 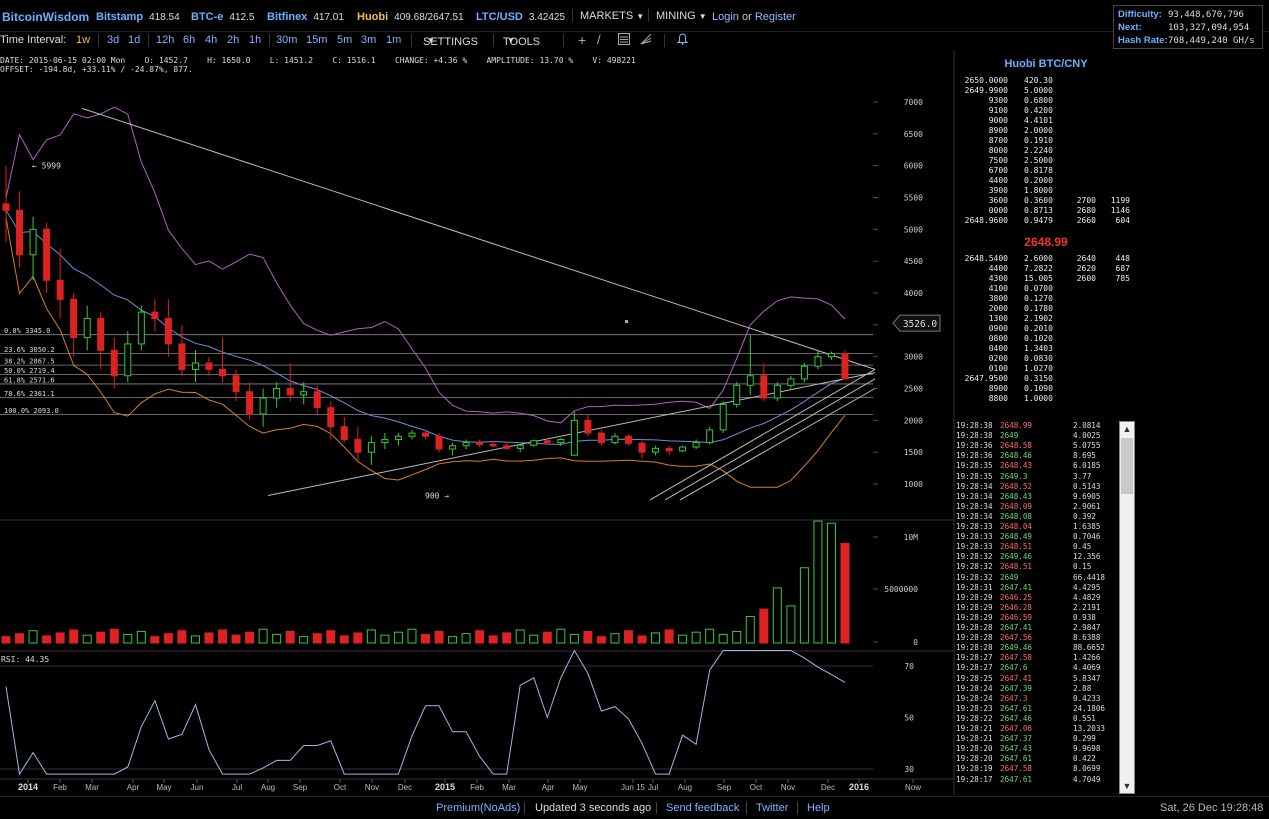 I want to click on brand-logo: BitcoinWisdom, so click(x=45, y=17).